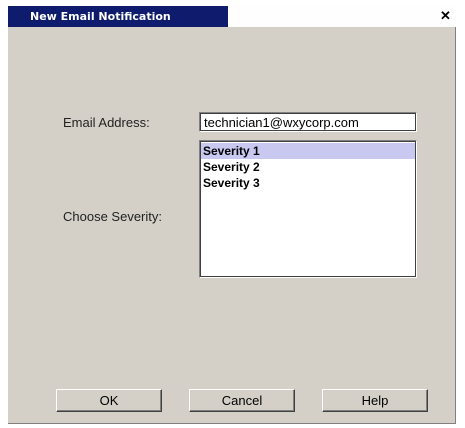 The image size is (465, 428). I want to click on severity-option: Severity 3, so click(308, 183).